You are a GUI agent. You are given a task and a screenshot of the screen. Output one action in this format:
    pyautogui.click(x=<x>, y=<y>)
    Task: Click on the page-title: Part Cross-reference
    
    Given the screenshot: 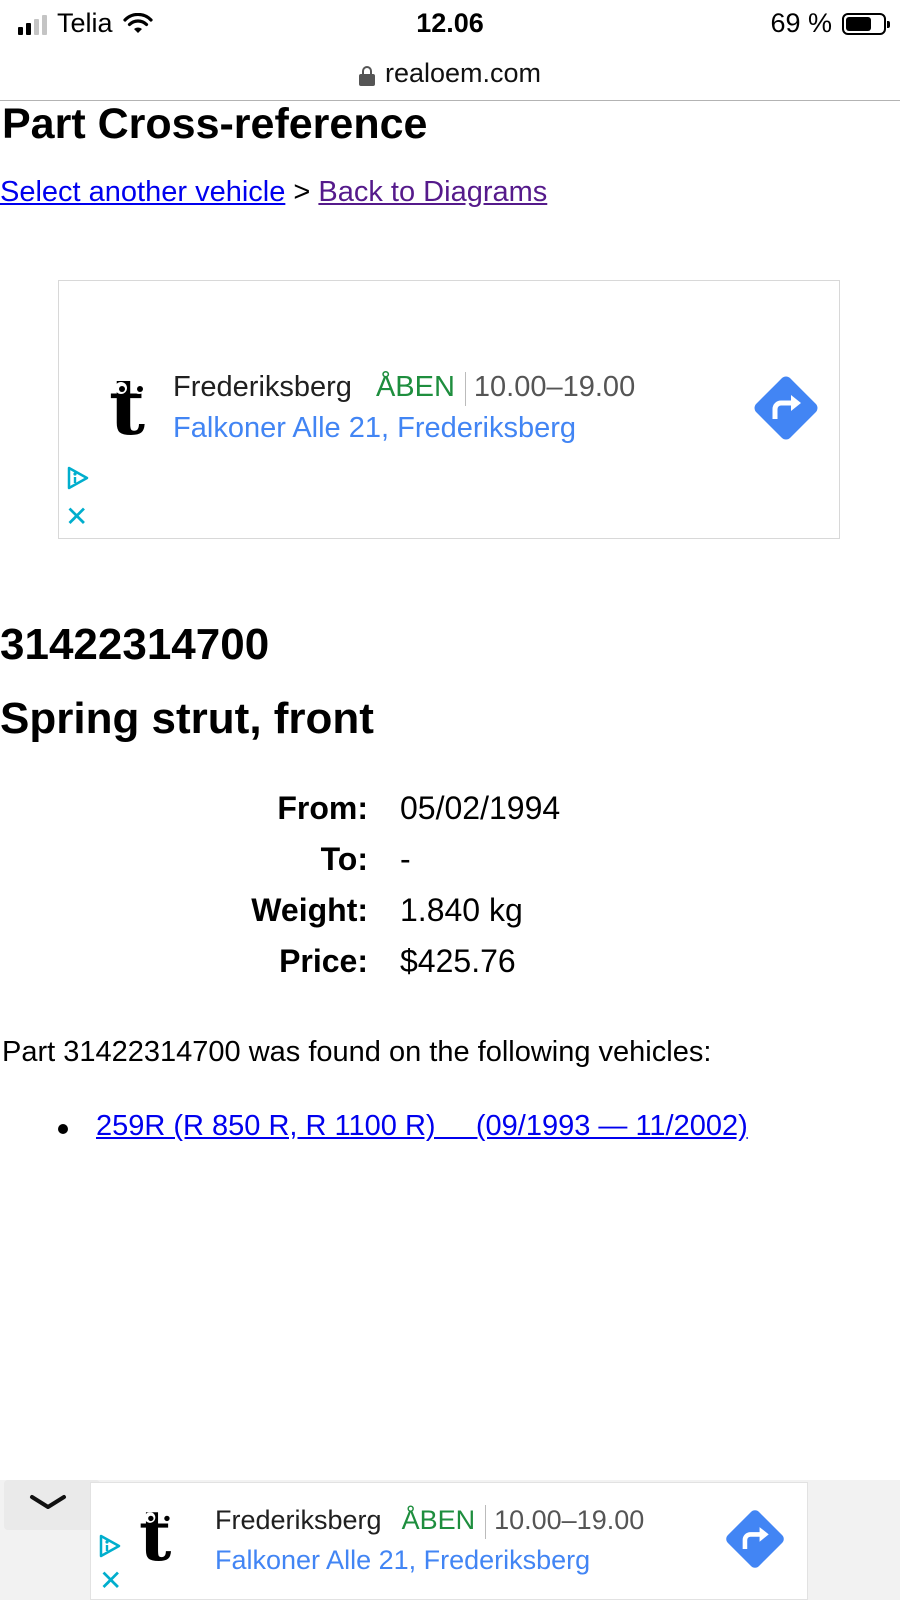 What is the action you would take?
    pyautogui.click(x=215, y=124)
    